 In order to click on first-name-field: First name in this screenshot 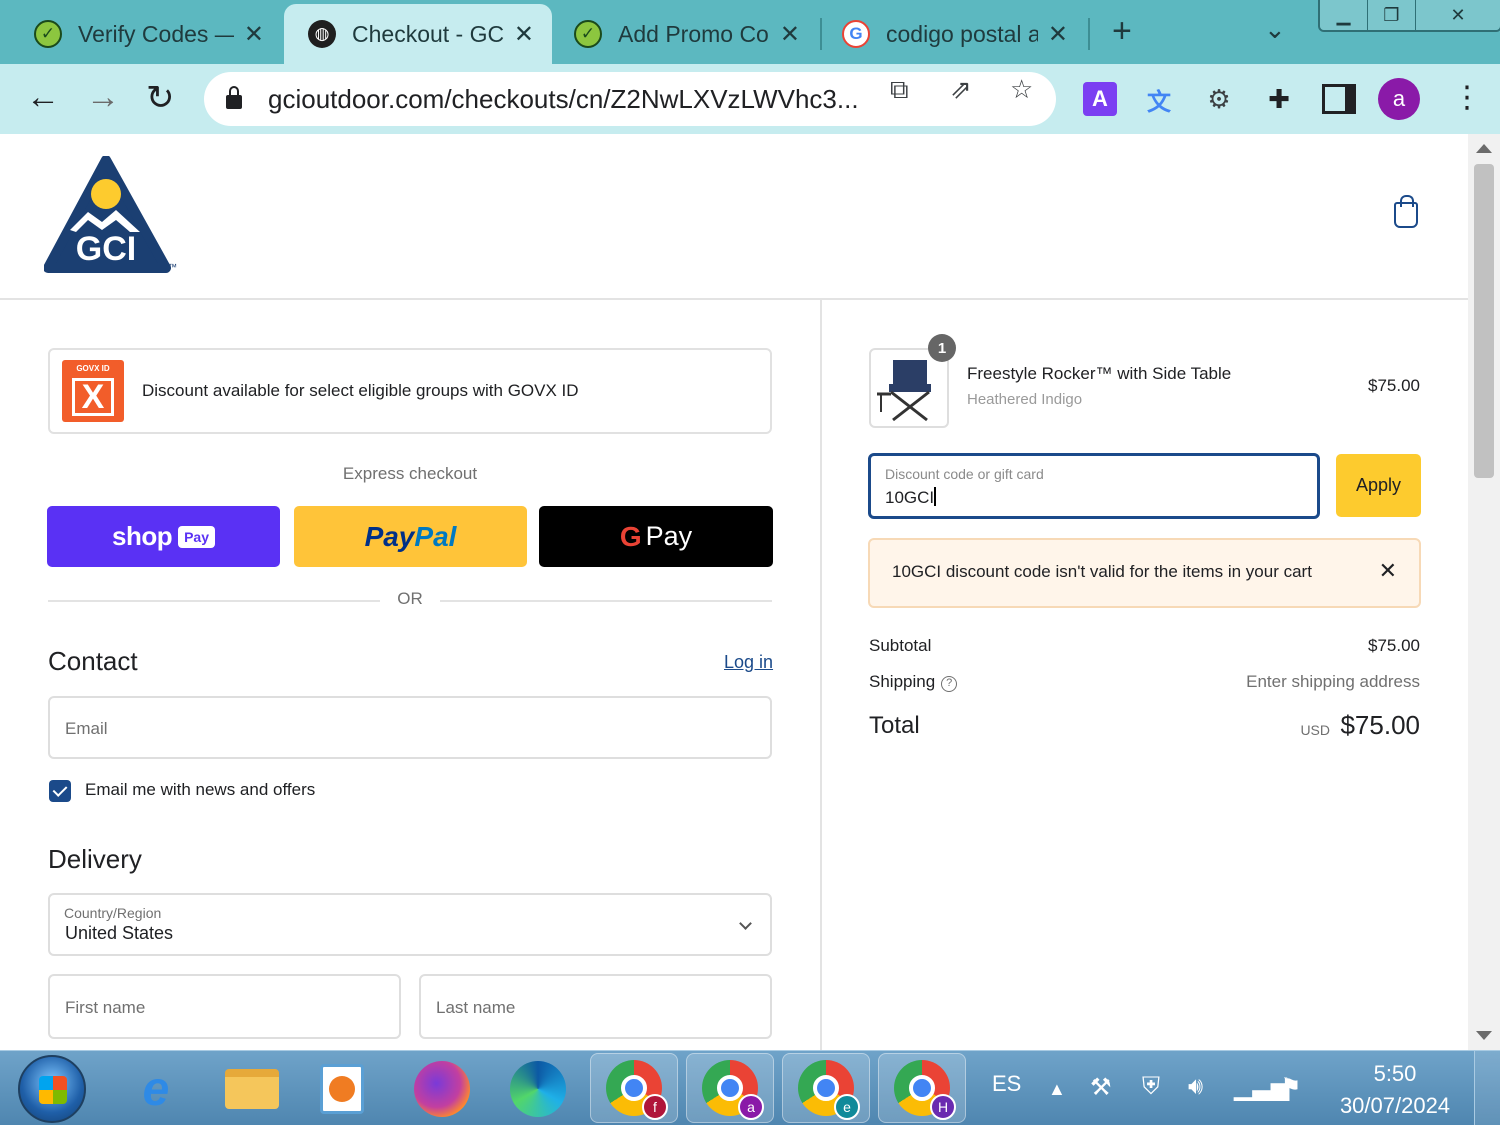, I will do `click(224, 1006)`.